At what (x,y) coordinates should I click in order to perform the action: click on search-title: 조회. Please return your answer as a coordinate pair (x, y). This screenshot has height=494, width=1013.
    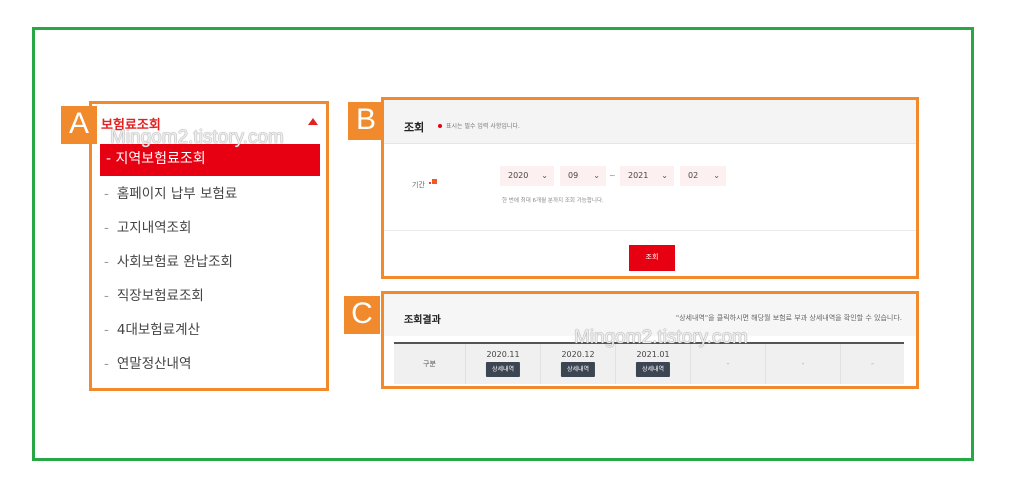
    Looking at the image, I should click on (414, 127).